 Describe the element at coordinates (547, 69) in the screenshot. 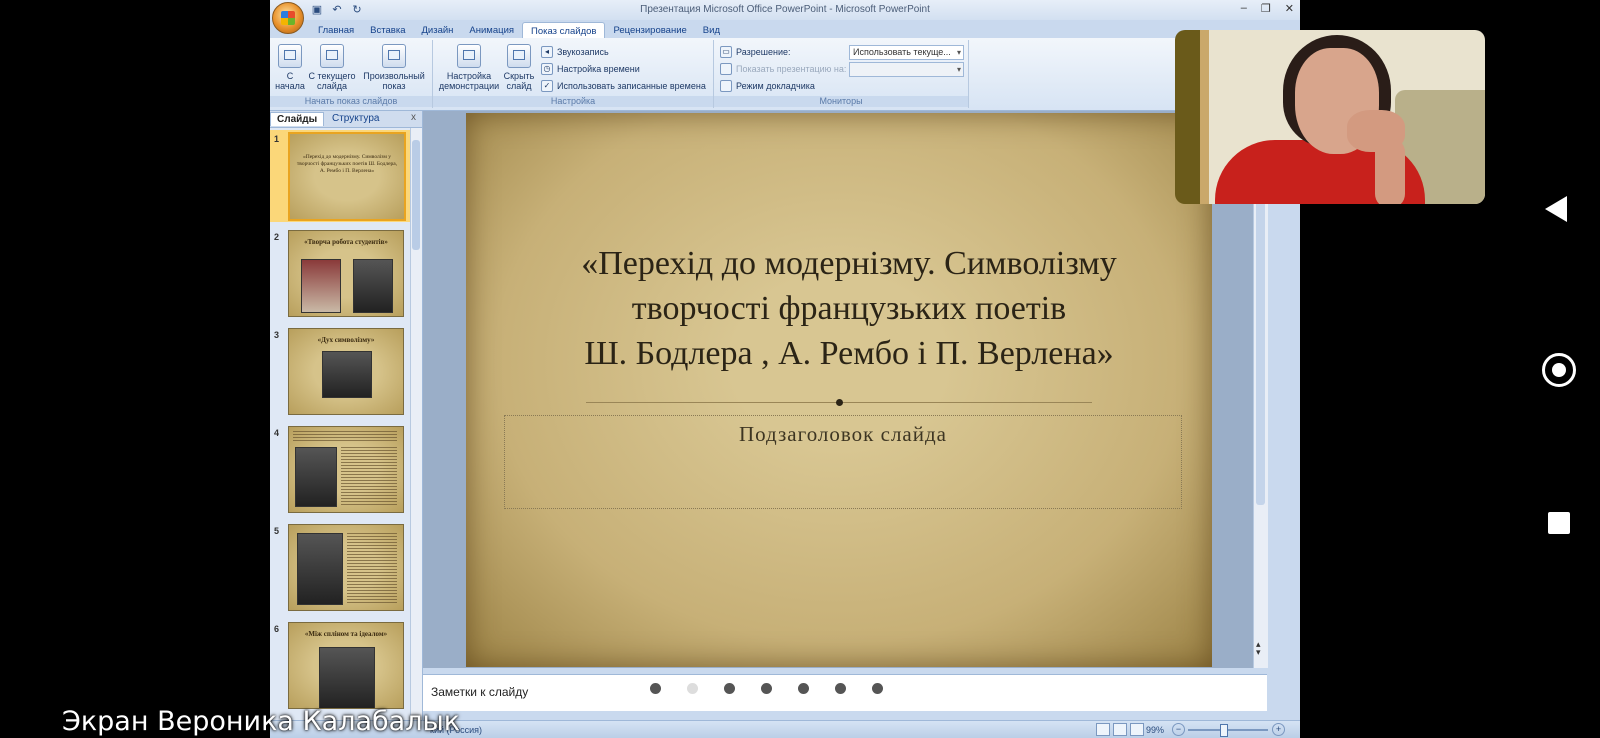

I see `clock-icon: ◷` at that location.